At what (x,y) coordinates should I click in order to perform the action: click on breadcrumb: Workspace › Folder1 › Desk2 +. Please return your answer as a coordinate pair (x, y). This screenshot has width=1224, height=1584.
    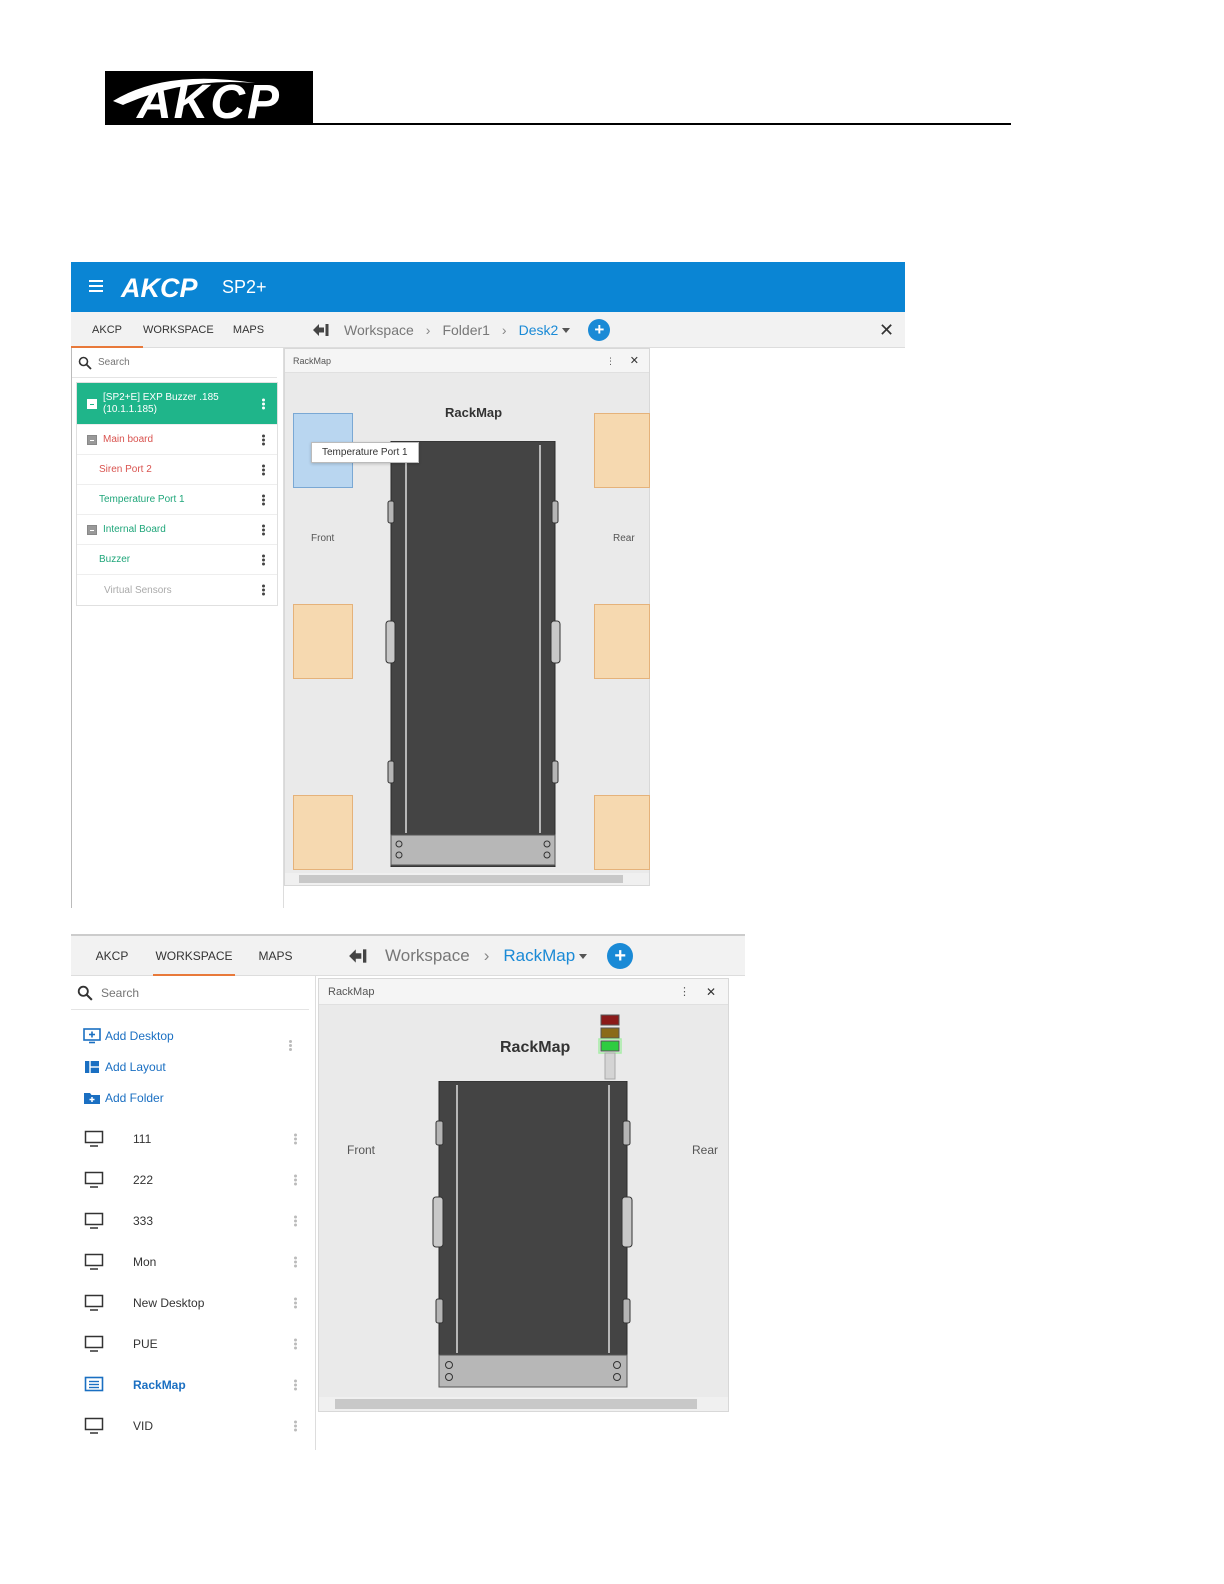
    Looking at the image, I should click on (594, 330).